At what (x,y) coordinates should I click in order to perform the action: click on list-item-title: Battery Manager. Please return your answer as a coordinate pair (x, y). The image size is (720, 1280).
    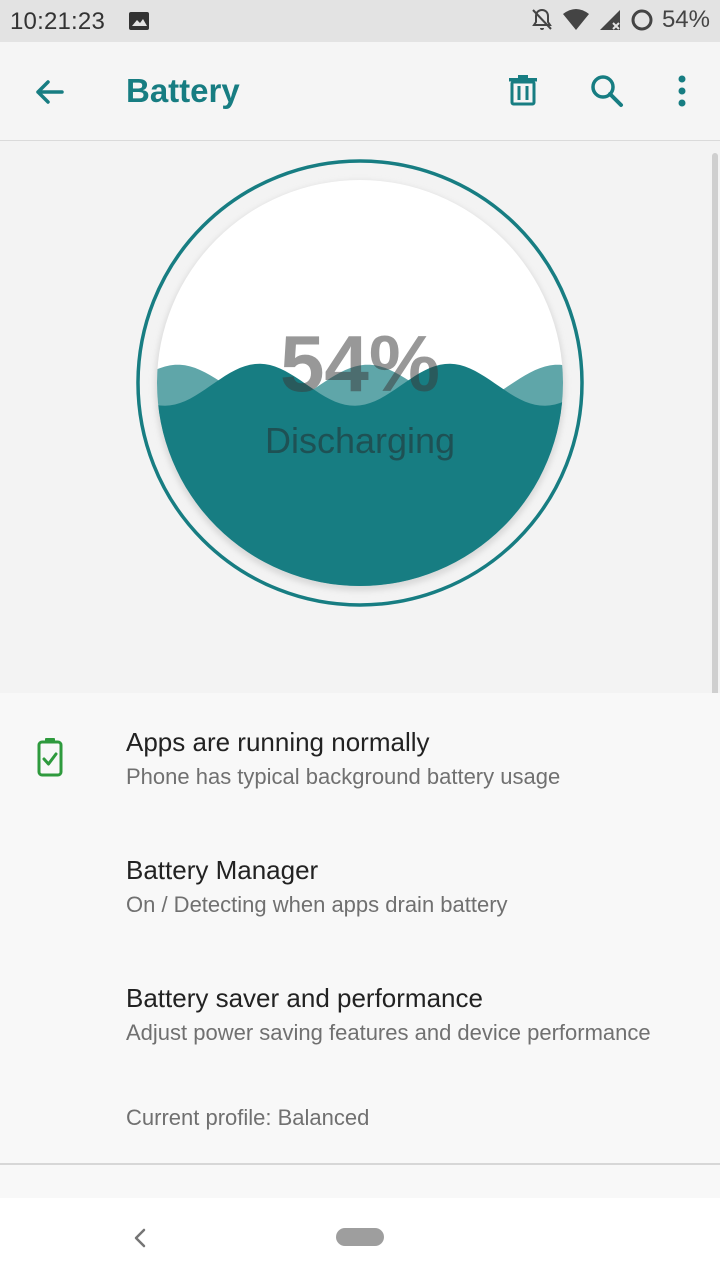
    Looking at the image, I should click on (222, 870).